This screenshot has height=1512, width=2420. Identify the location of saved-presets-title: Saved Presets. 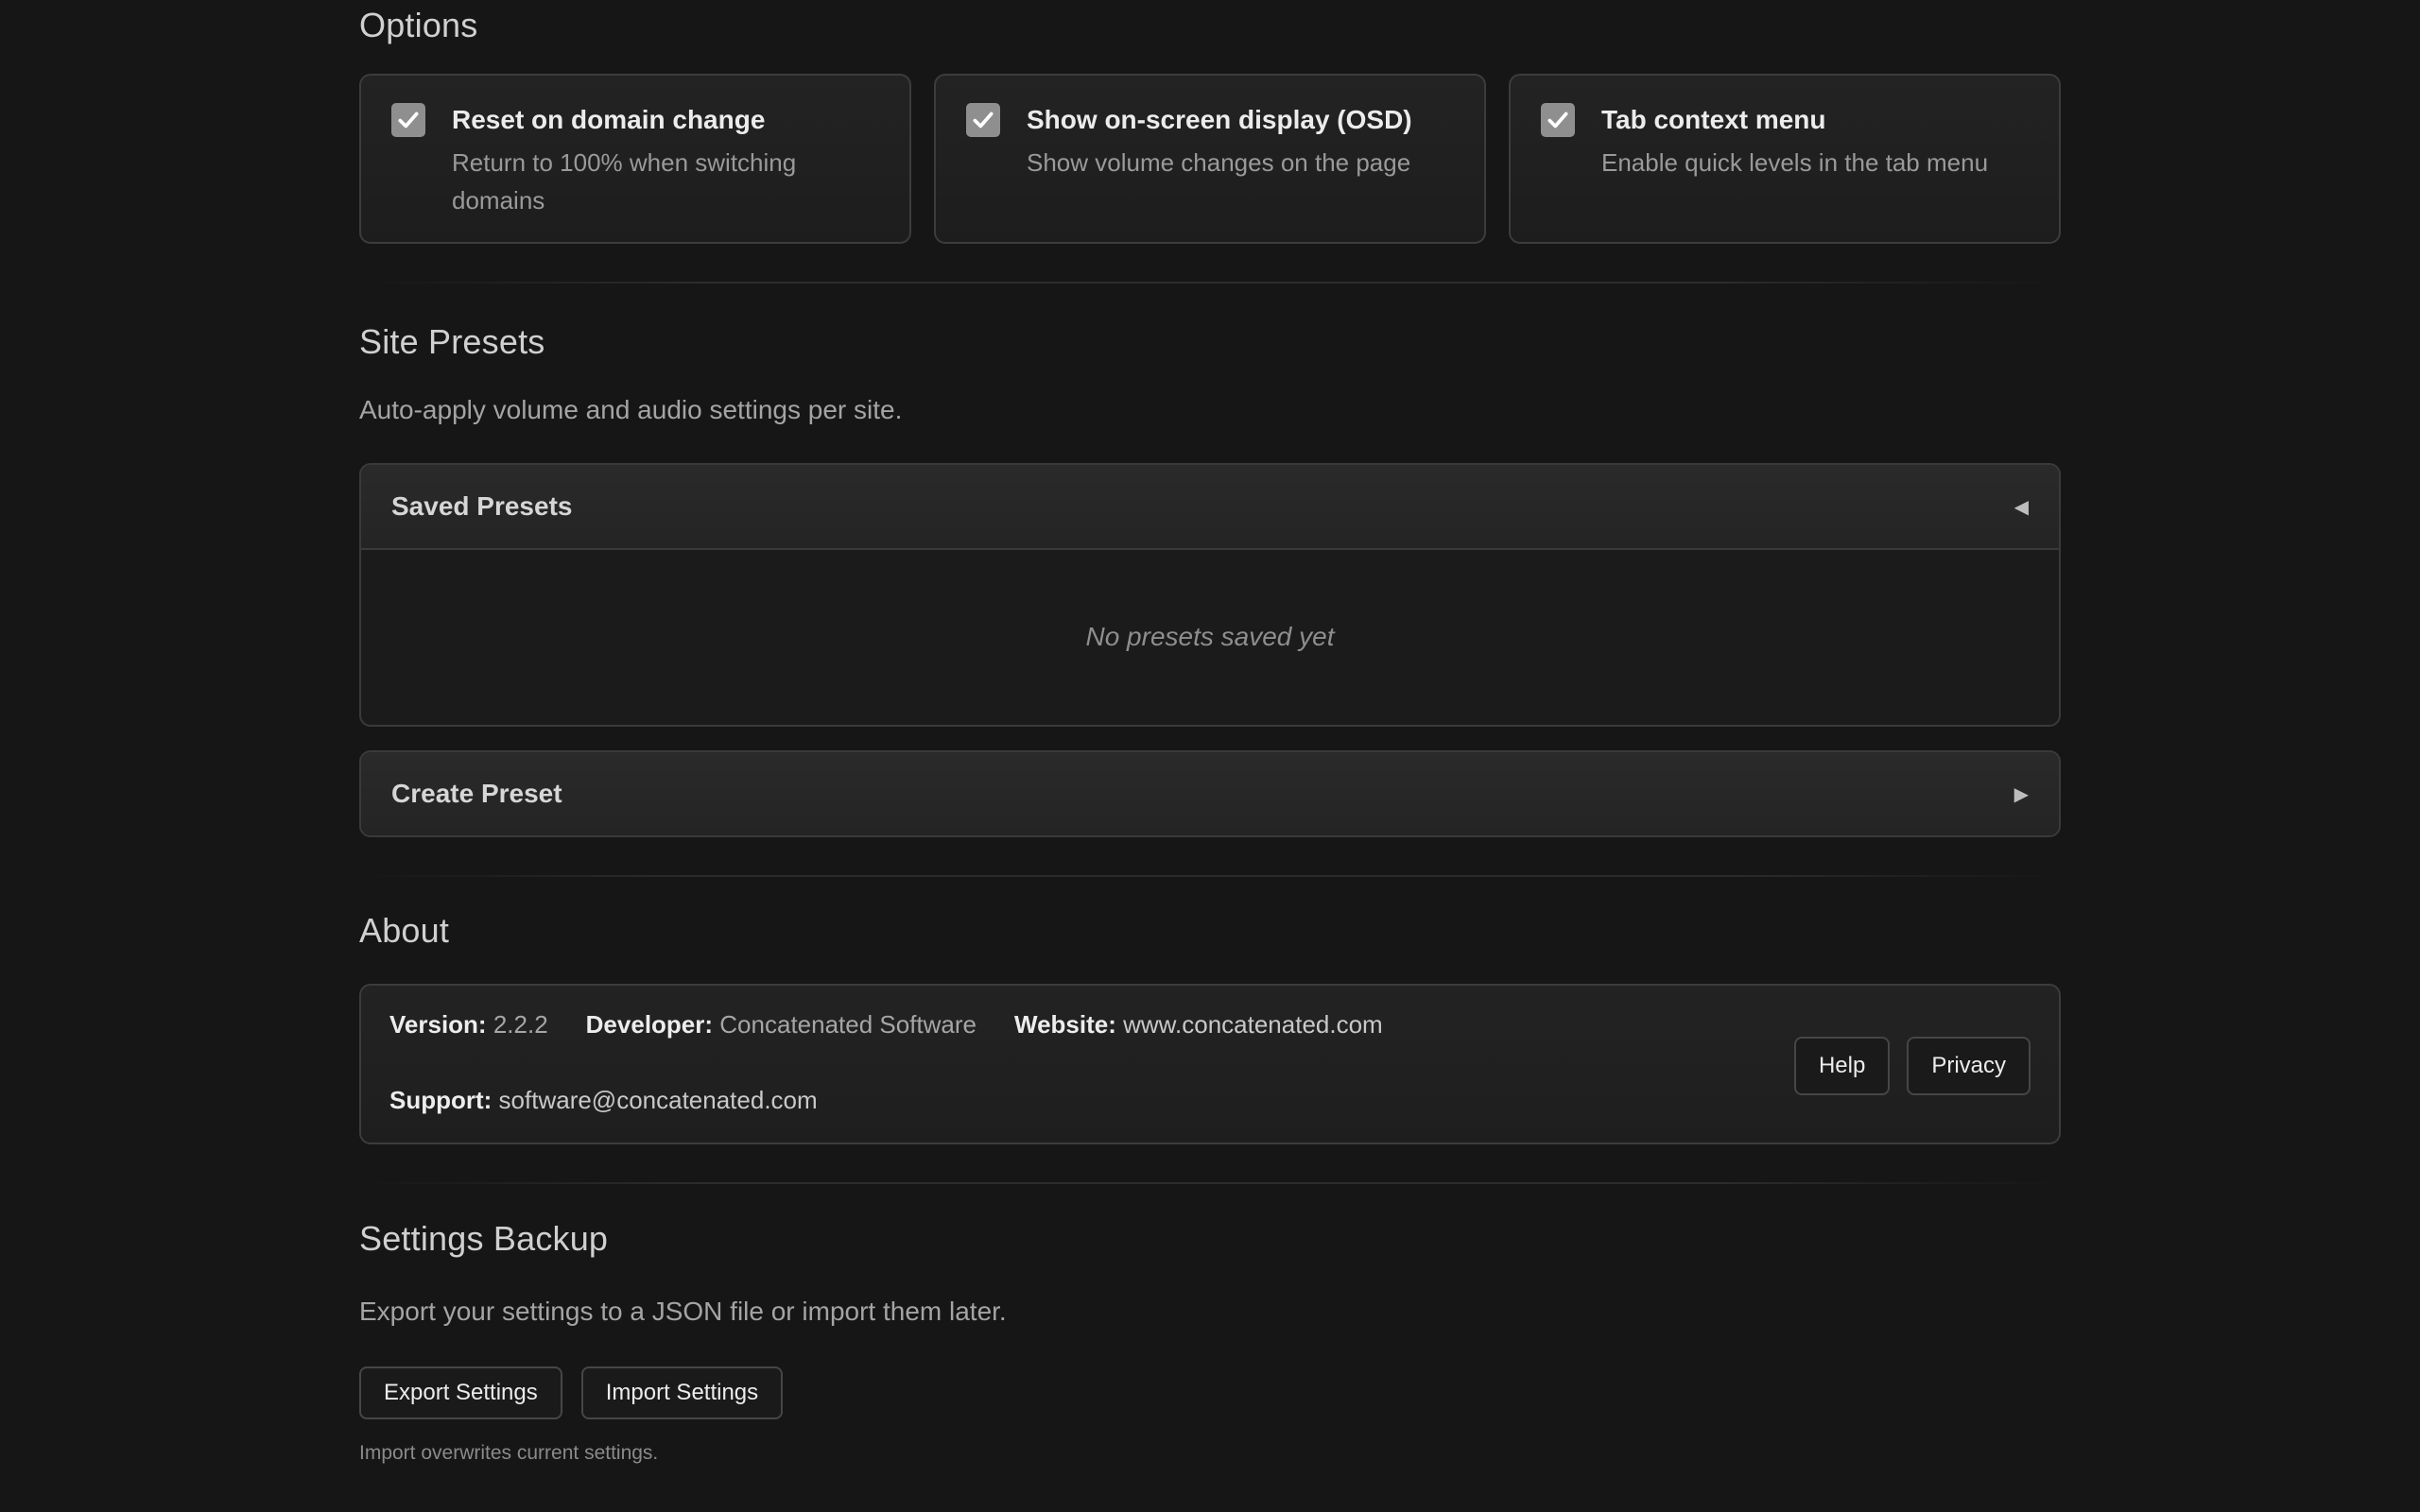
(482, 506).